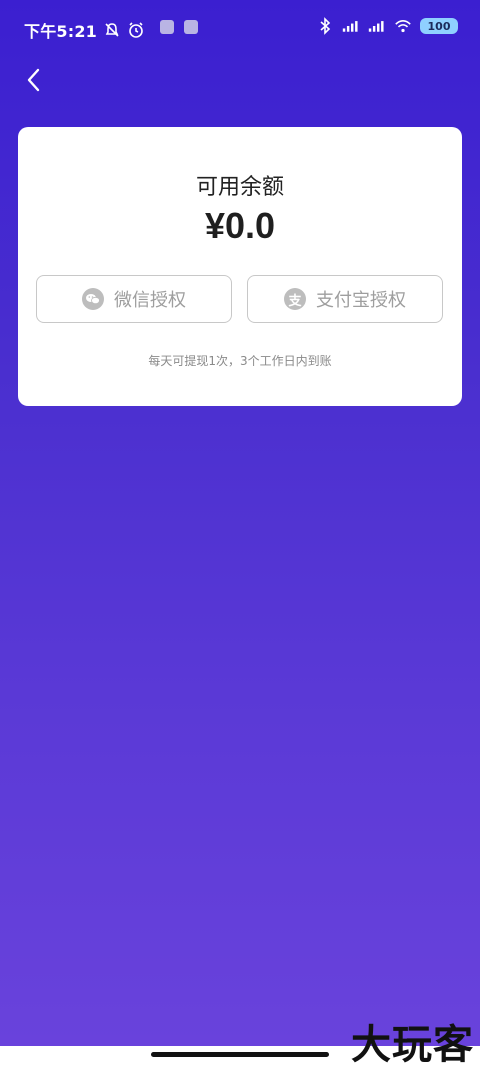 This screenshot has width=480, height=1066. What do you see at coordinates (179, 27) in the screenshot?
I see `notification-apps` at bounding box center [179, 27].